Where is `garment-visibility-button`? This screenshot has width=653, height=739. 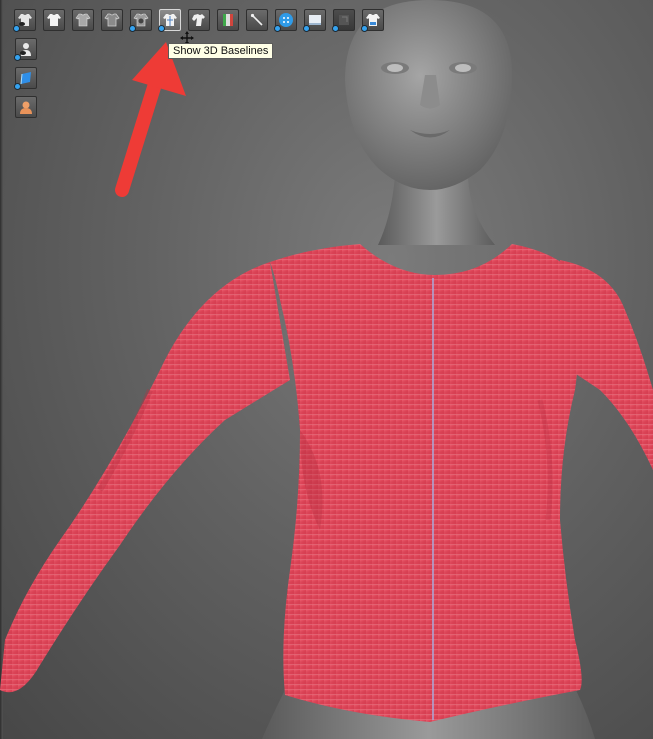
garment-visibility-button is located at coordinates (24, 20).